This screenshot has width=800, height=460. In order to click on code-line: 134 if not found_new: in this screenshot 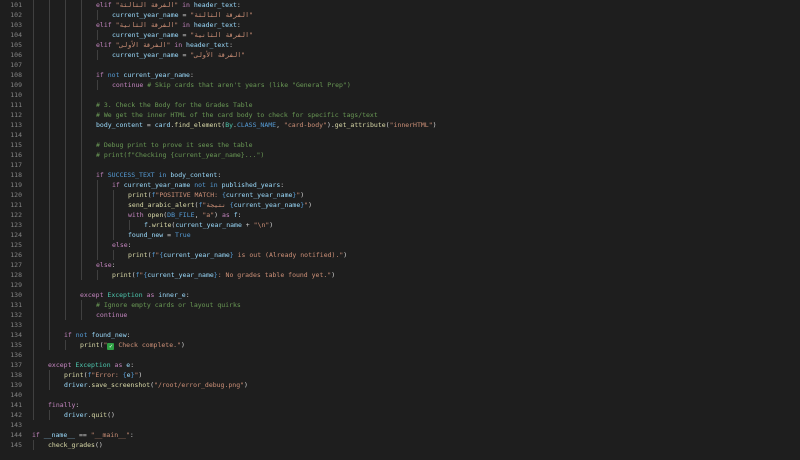, I will do `click(400, 335)`.